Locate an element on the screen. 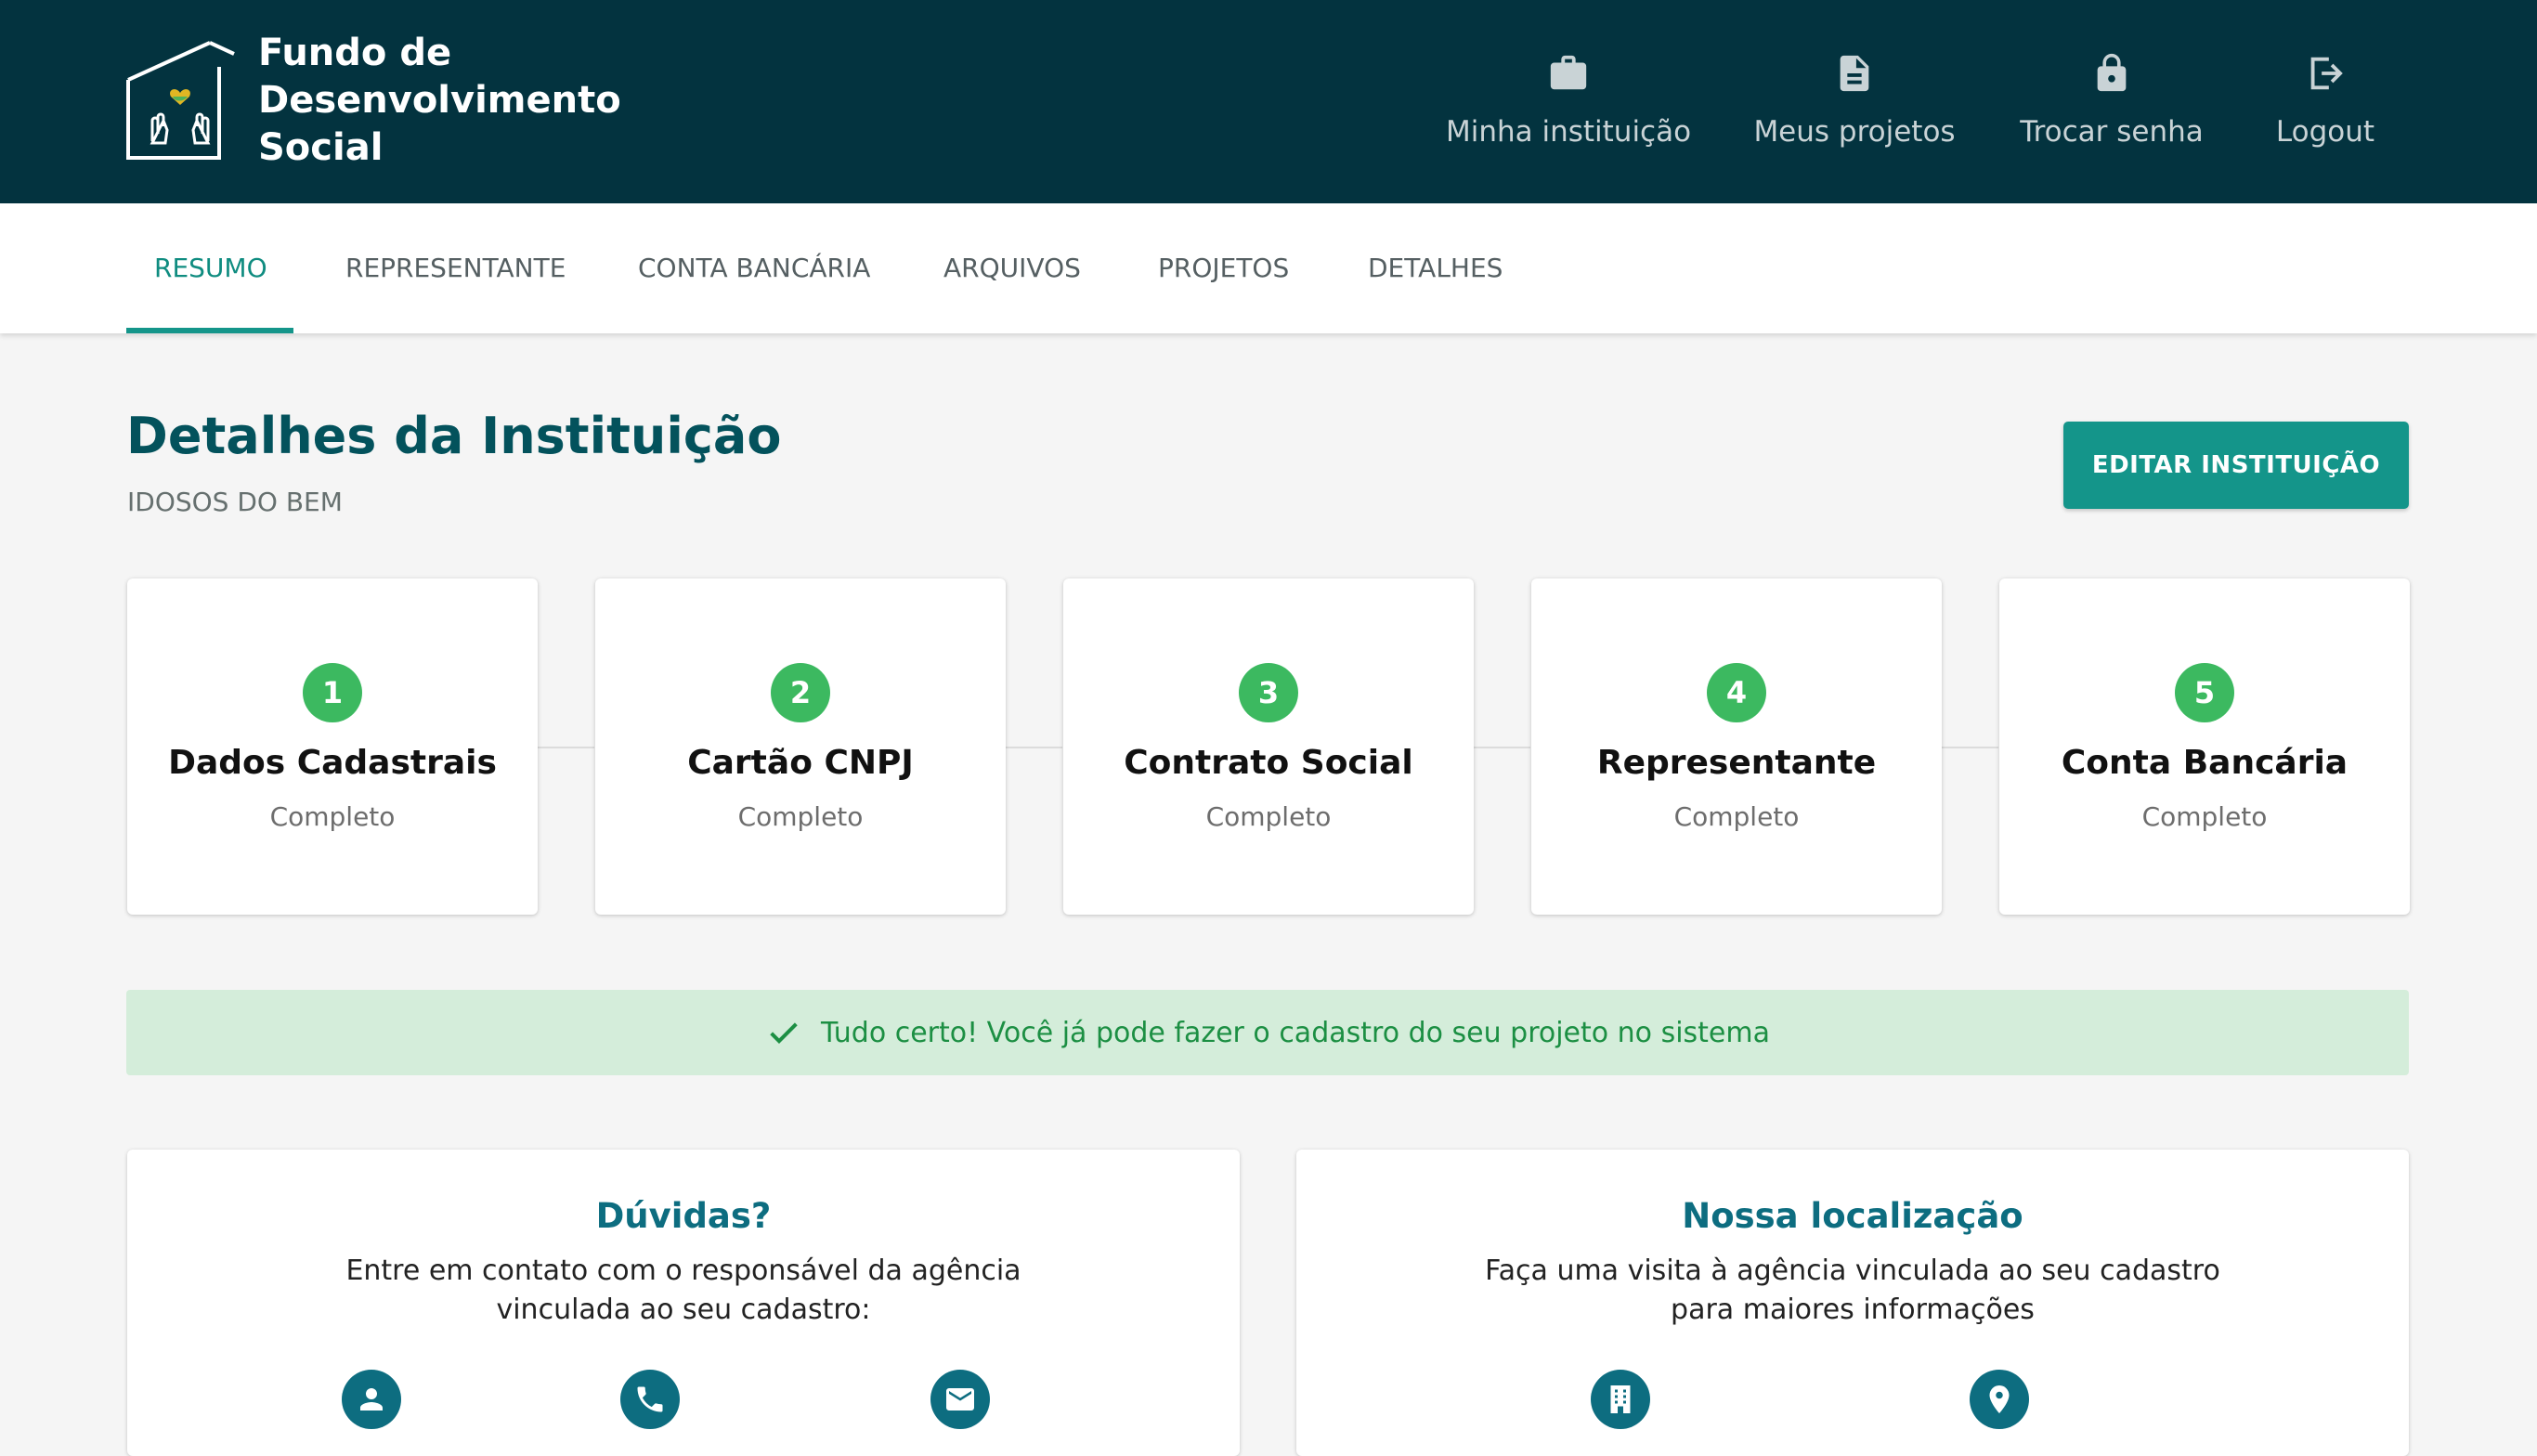  nav-label: Trocar senha is located at coordinates (2112, 132).